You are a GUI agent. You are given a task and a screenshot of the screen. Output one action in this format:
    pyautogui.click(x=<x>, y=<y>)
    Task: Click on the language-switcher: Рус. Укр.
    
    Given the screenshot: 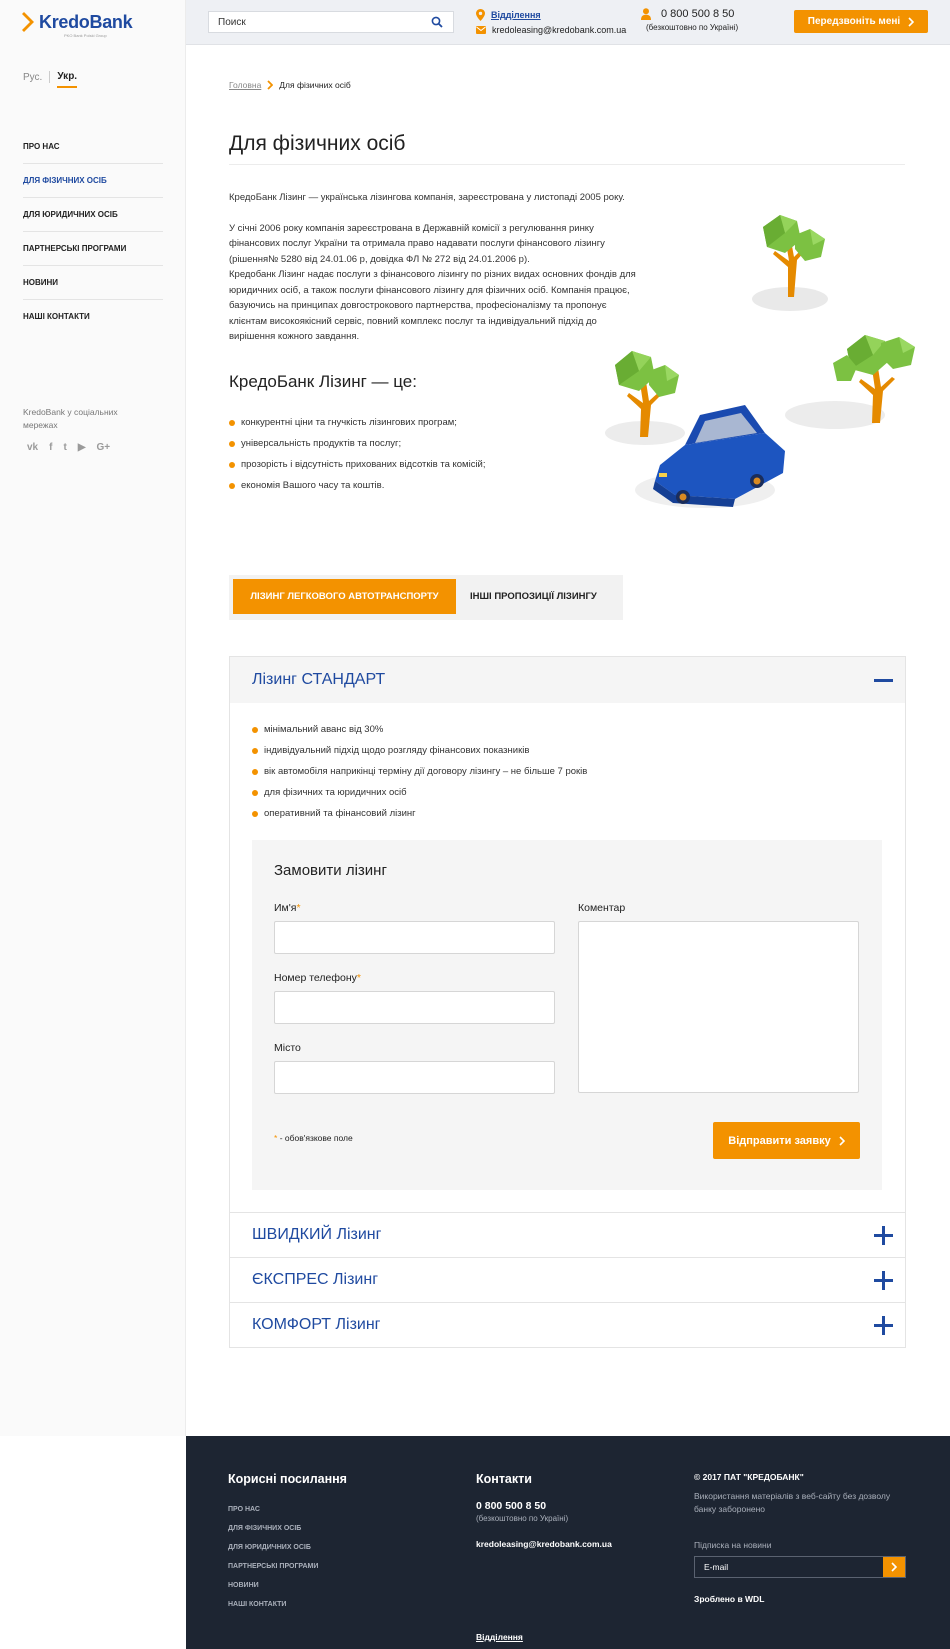 What is the action you would take?
    pyautogui.click(x=50, y=77)
    